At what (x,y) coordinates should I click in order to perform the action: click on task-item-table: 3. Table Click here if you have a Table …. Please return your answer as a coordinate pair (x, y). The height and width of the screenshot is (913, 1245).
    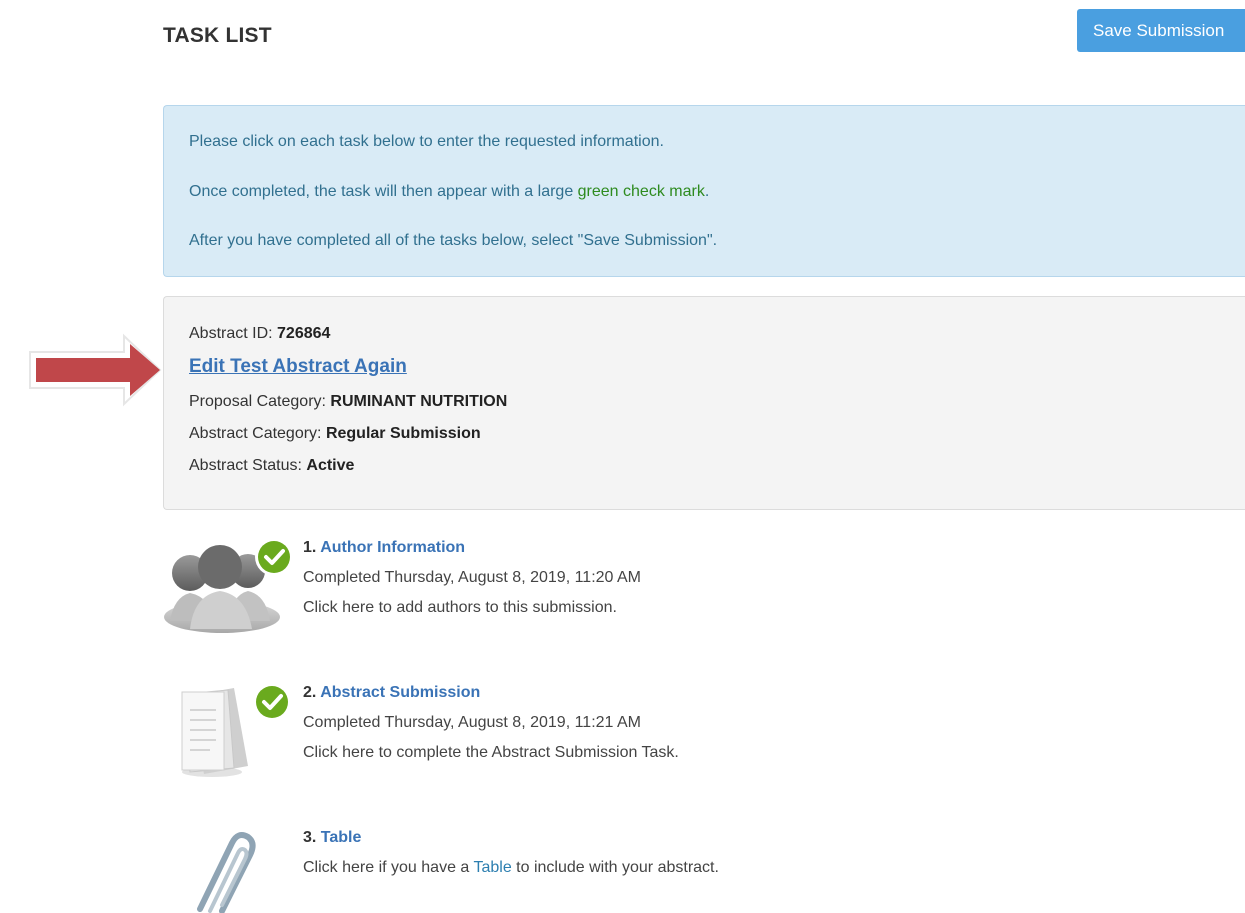
    Looking at the image, I should click on (700, 869).